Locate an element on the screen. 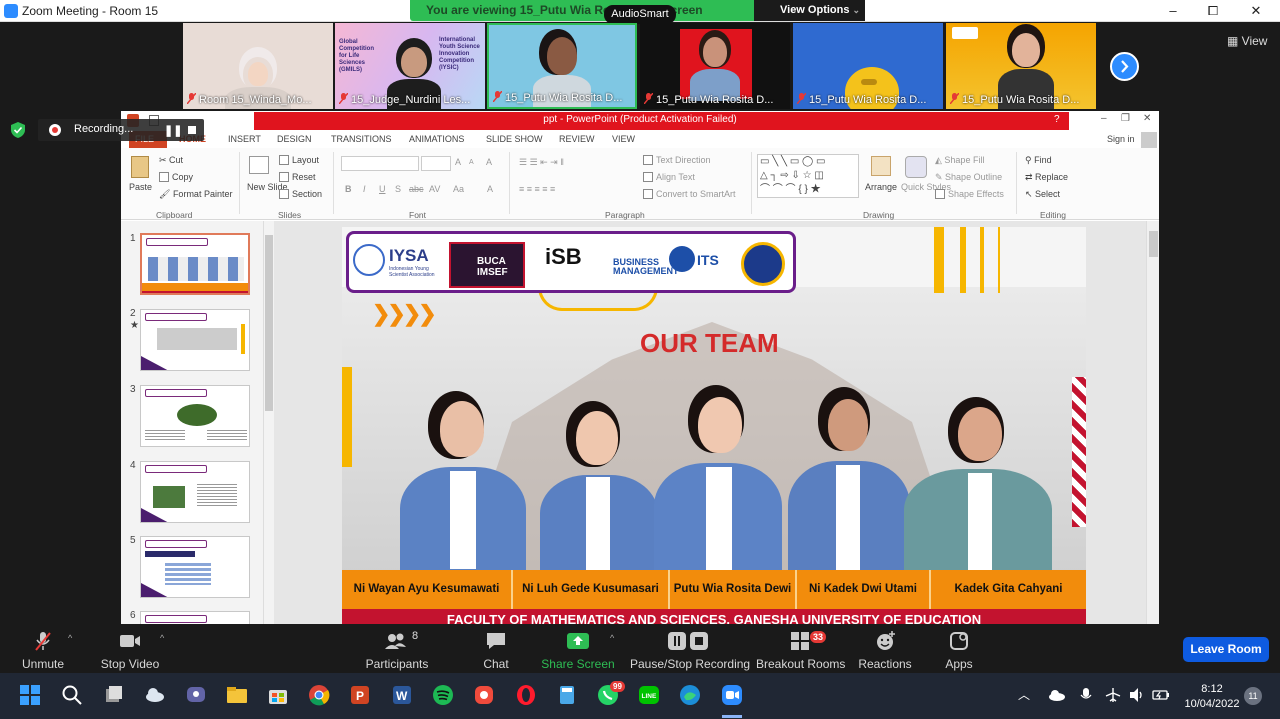 The height and width of the screenshot is (719, 1280). font-size-select is located at coordinates (436, 163).